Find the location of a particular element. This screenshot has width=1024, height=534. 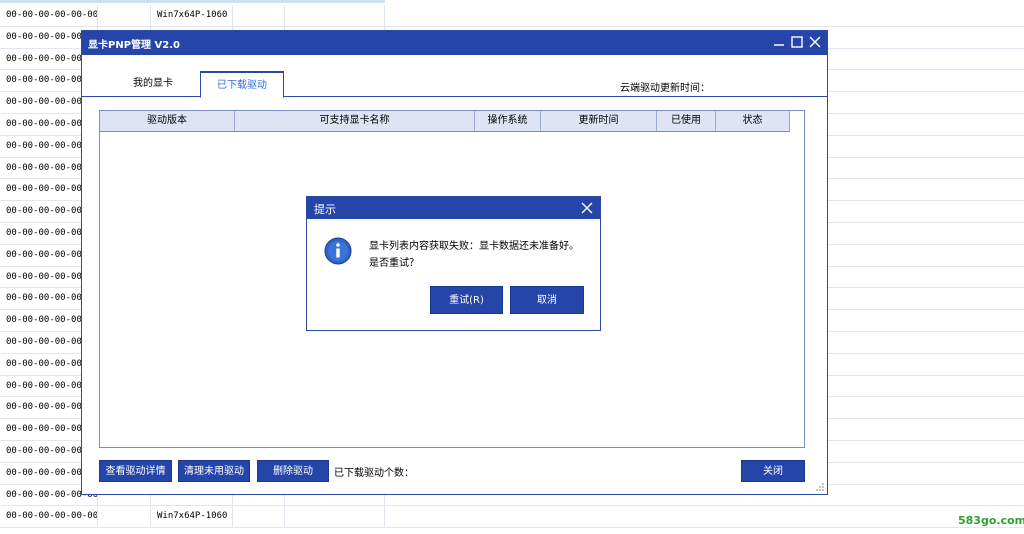

info-icon is located at coordinates (338, 251).